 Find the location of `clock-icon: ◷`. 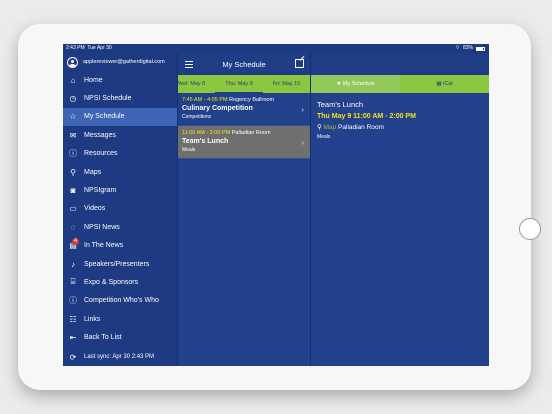

clock-icon: ◷ is located at coordinates (73, 99).